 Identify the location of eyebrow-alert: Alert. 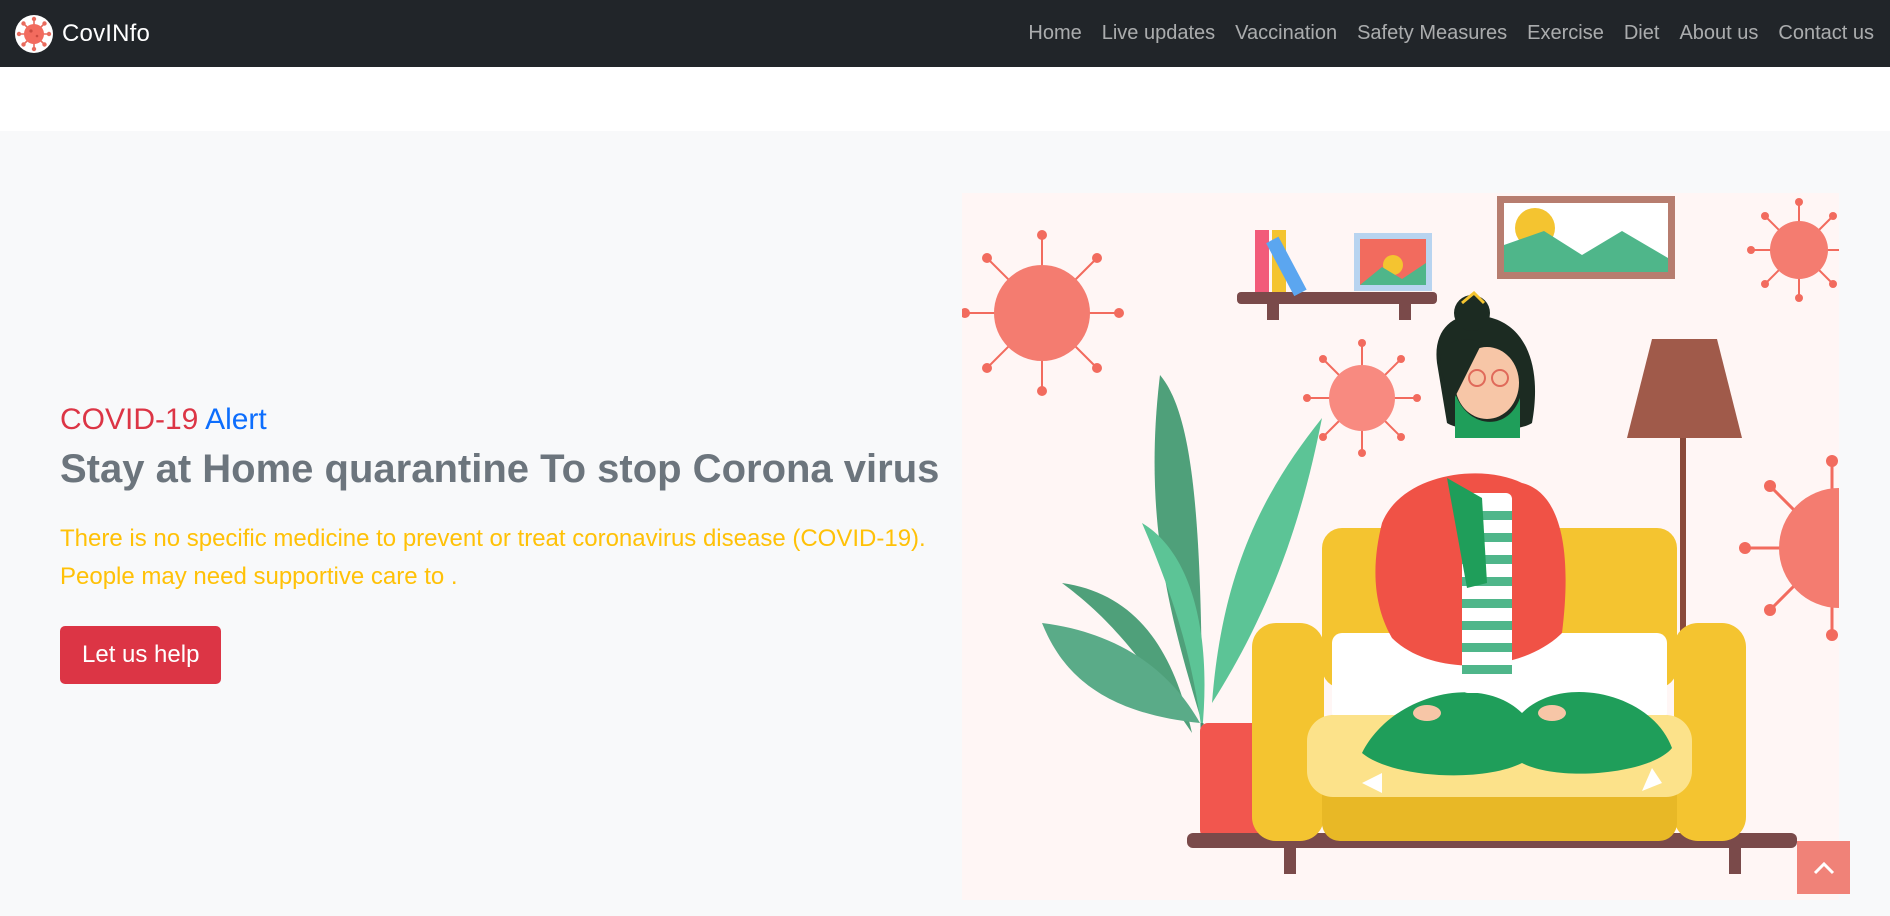
(236, 419).